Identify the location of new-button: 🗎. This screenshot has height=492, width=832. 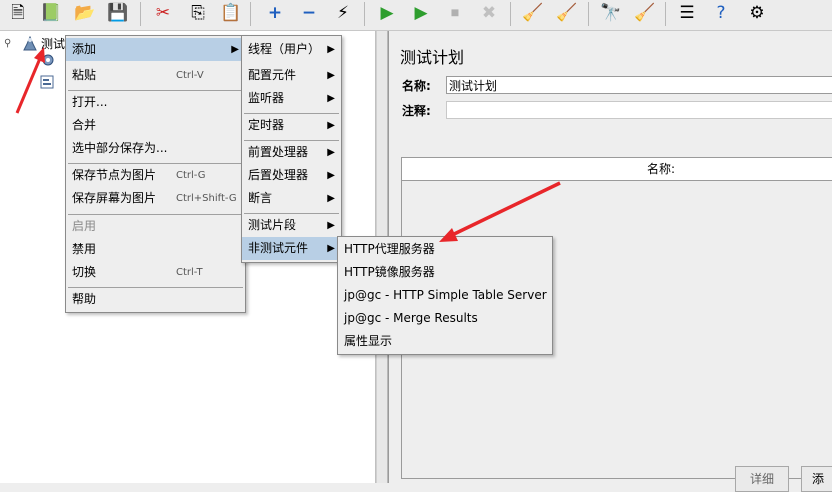
(18, 13).